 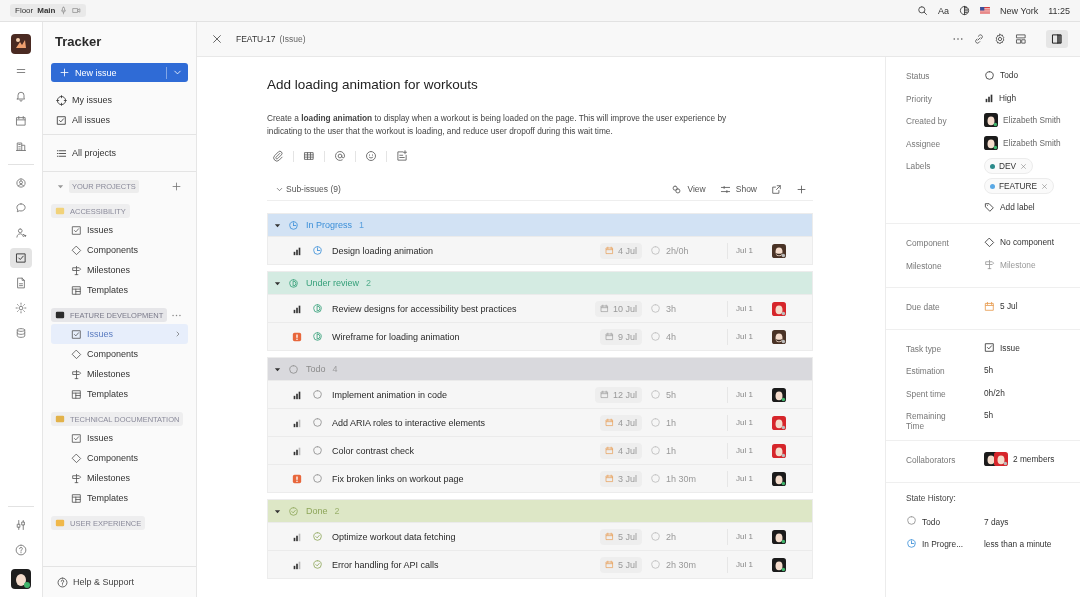 I want to click on layout-icon, so click(x=1021, y=39).